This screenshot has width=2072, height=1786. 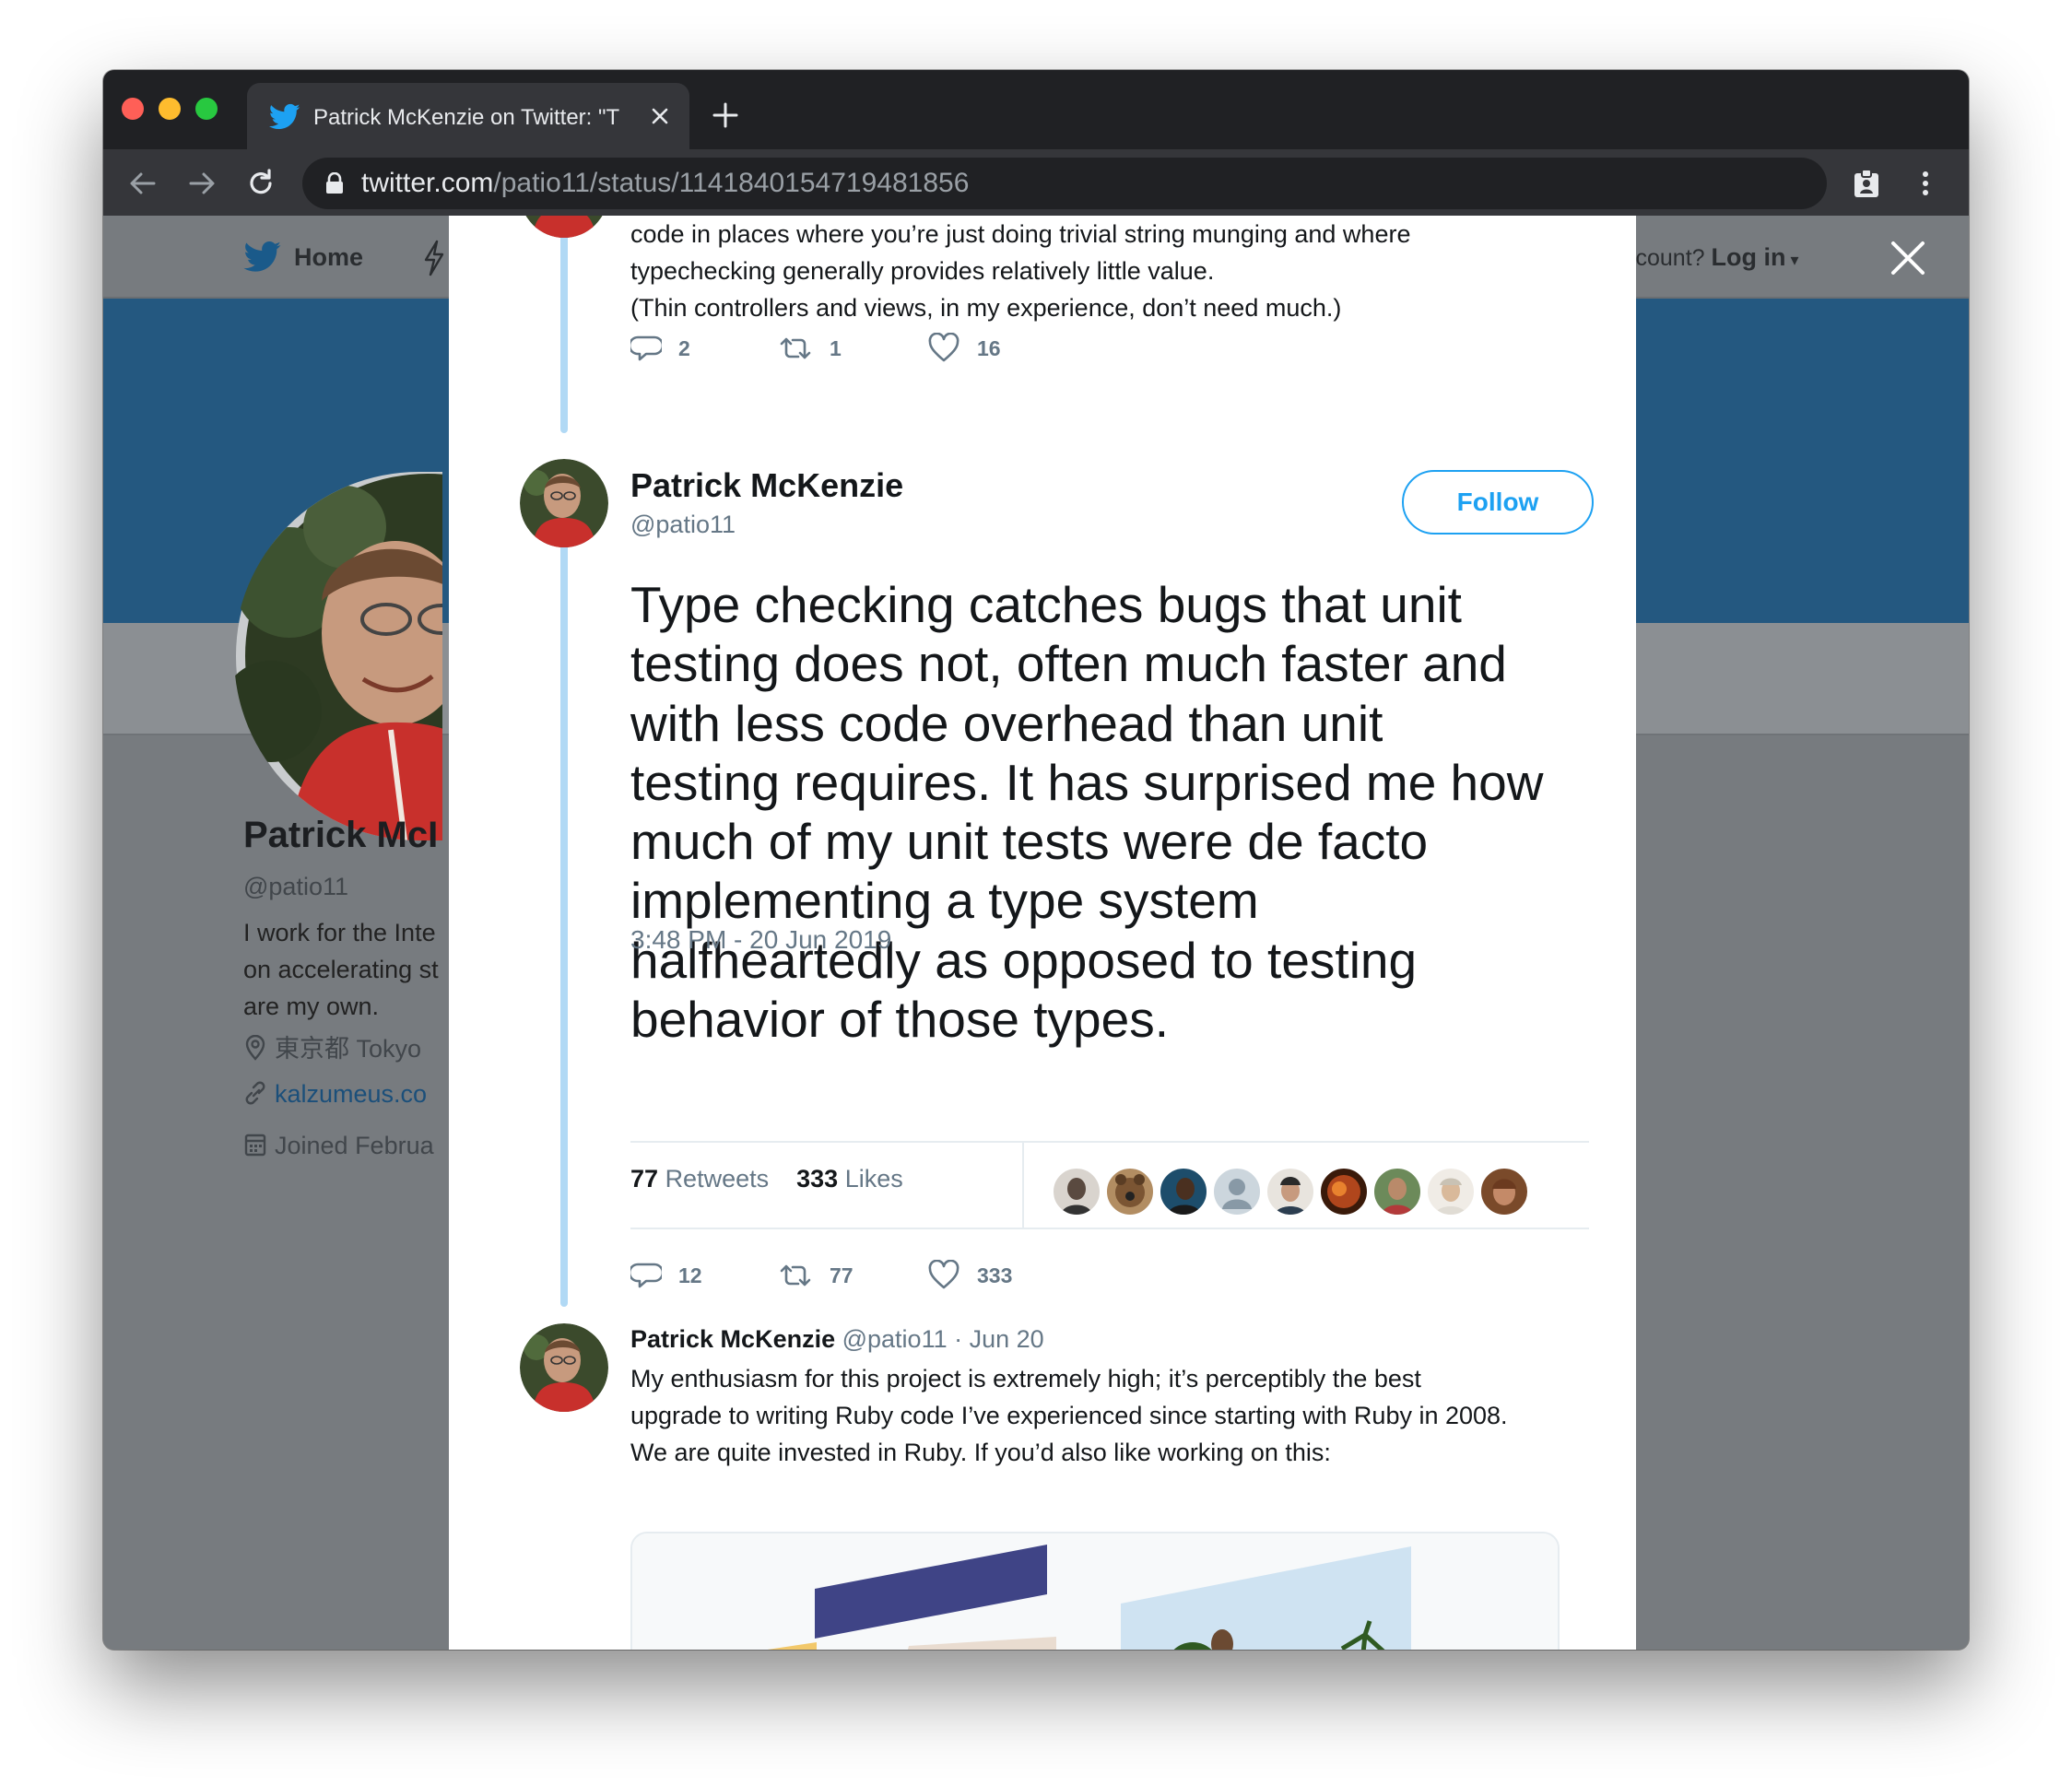 I want to click on plus-icon, so click(x=725, y=115).